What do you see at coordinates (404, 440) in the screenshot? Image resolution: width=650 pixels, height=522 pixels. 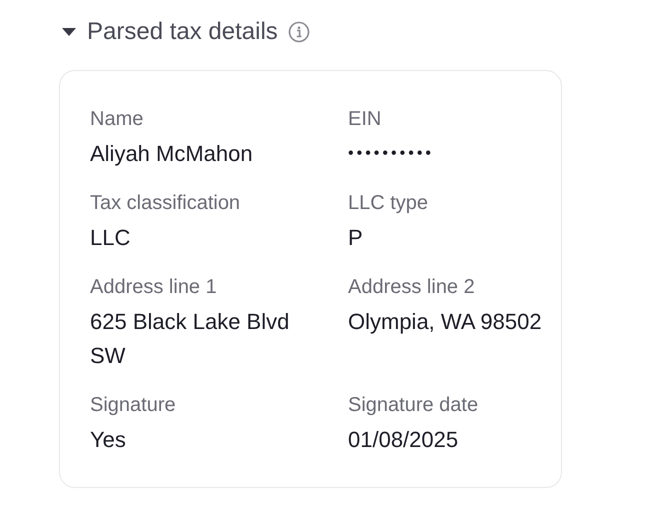 I see `field-value: 01/08/2025` at bounding box center [404, 440].